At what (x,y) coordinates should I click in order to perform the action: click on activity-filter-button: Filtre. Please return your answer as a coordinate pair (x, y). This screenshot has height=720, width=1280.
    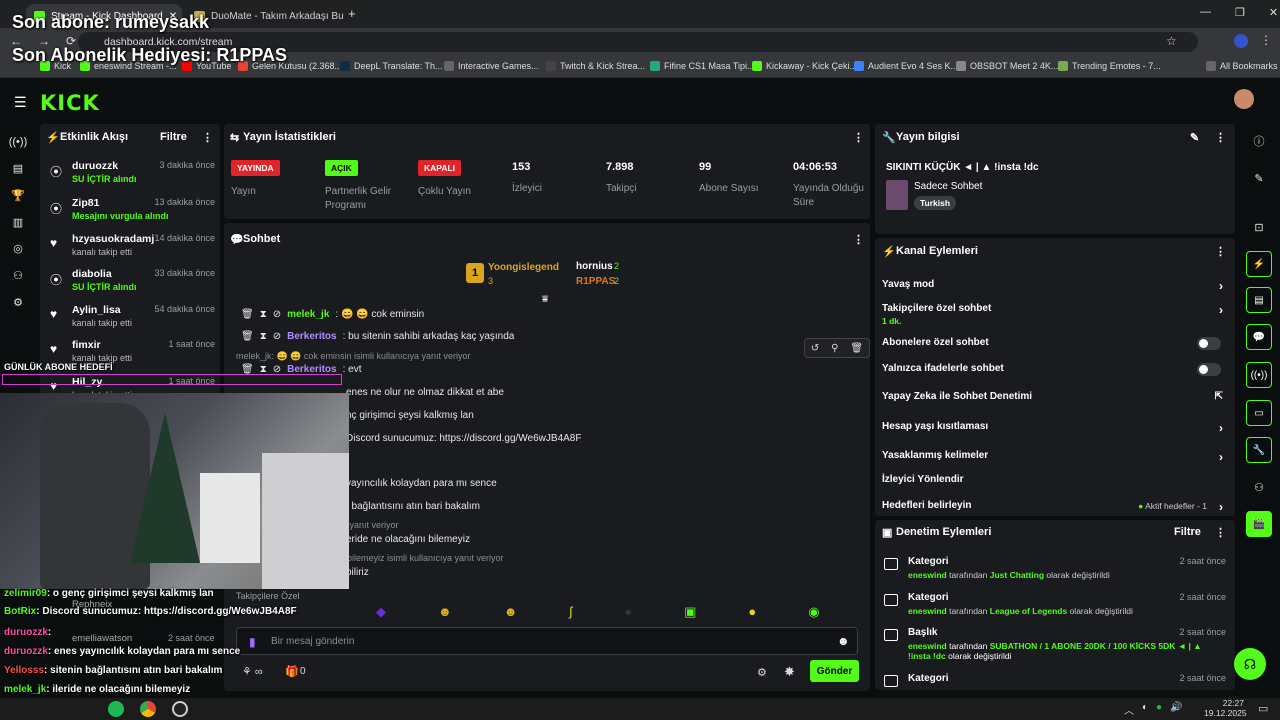
    Looking at the image, I should click on (173, 137).